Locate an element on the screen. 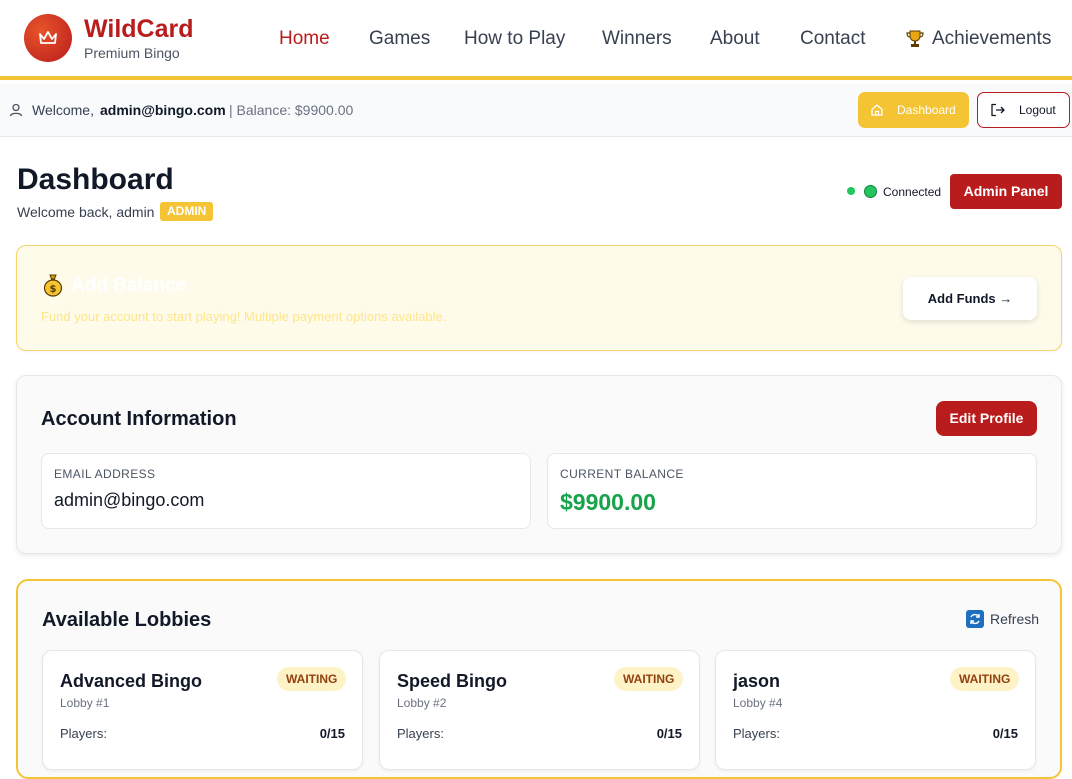  nav-how-to-play: How to Play is located at coordinates (514, 39).